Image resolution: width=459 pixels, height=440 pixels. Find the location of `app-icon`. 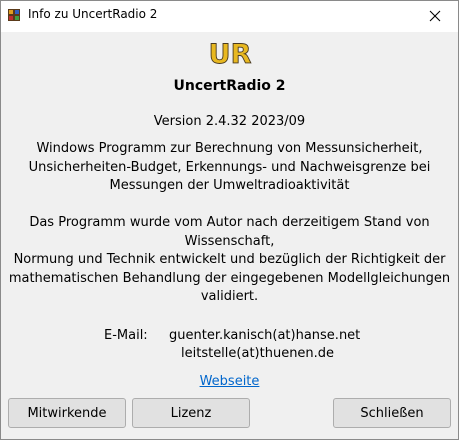

app-icon is located at coordinates (14, 15).